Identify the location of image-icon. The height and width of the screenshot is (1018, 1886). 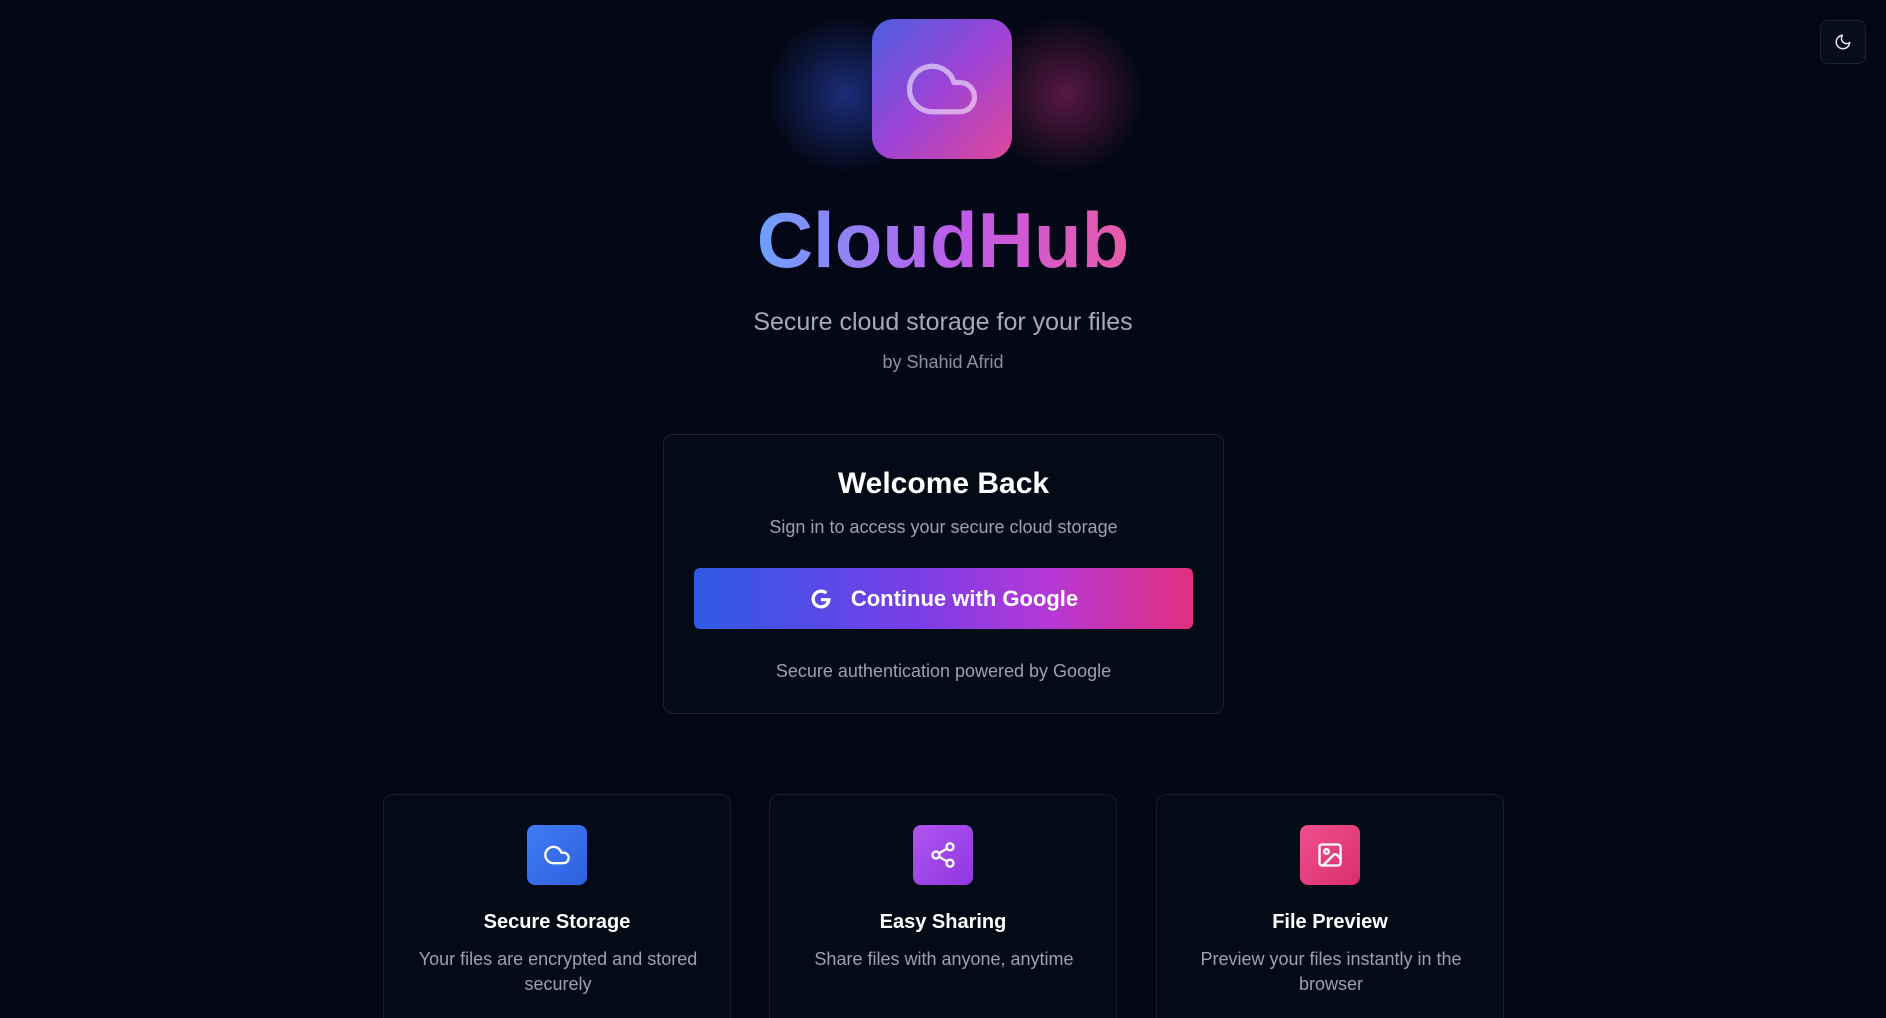
(1330, 855).